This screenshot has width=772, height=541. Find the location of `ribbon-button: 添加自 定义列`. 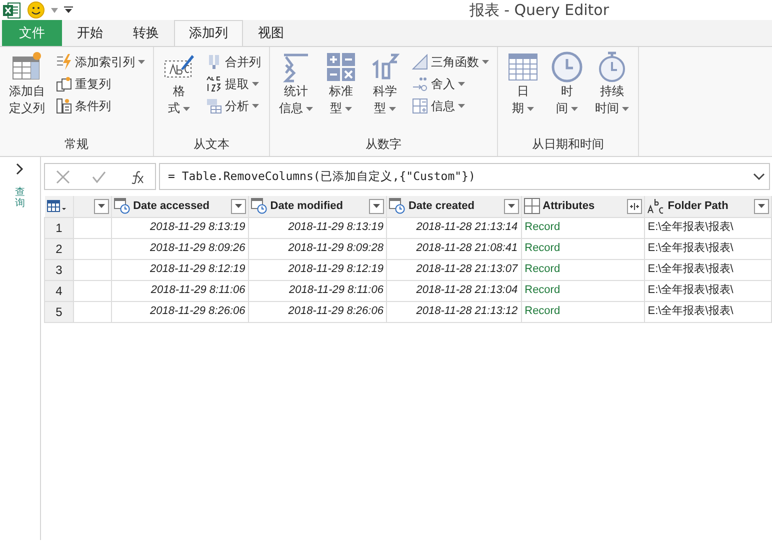

ribbon-button: 添加自 定义列 is located at coordinates (27, 84).